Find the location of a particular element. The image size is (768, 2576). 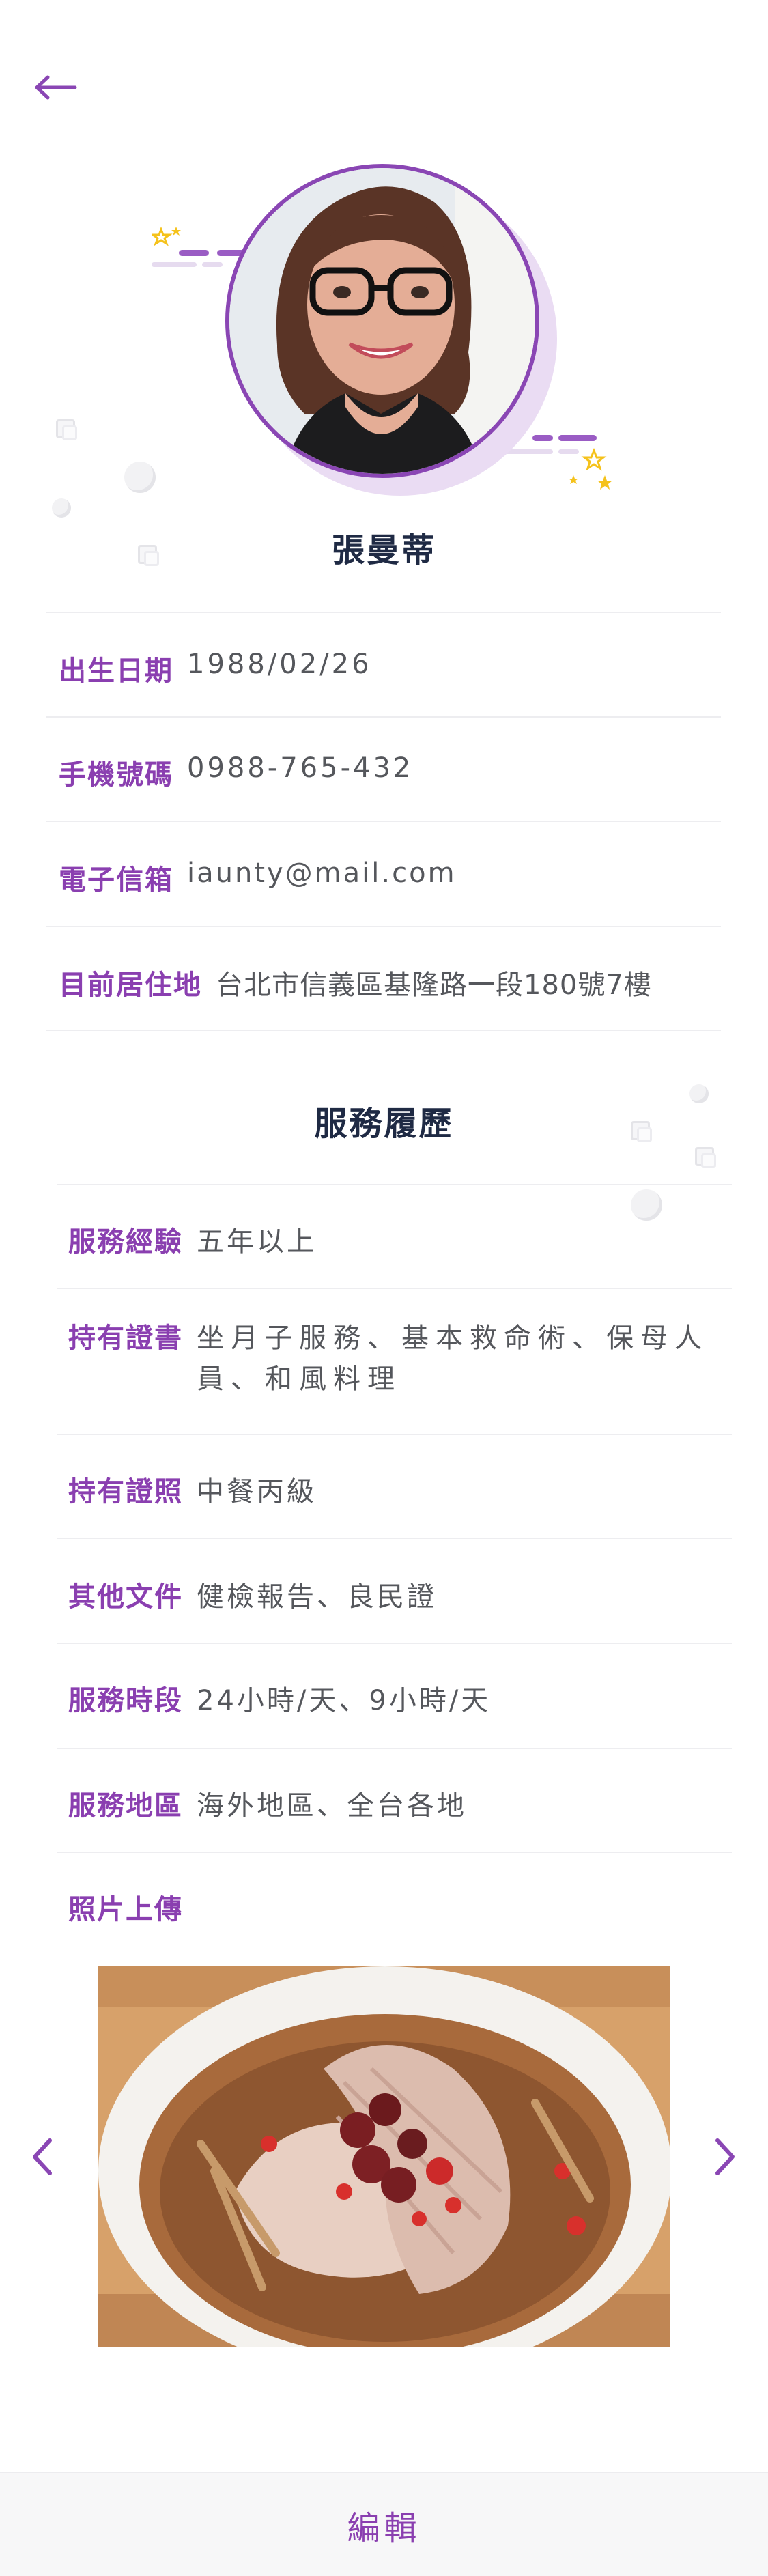

avatar is located at coordinates (382, 321).